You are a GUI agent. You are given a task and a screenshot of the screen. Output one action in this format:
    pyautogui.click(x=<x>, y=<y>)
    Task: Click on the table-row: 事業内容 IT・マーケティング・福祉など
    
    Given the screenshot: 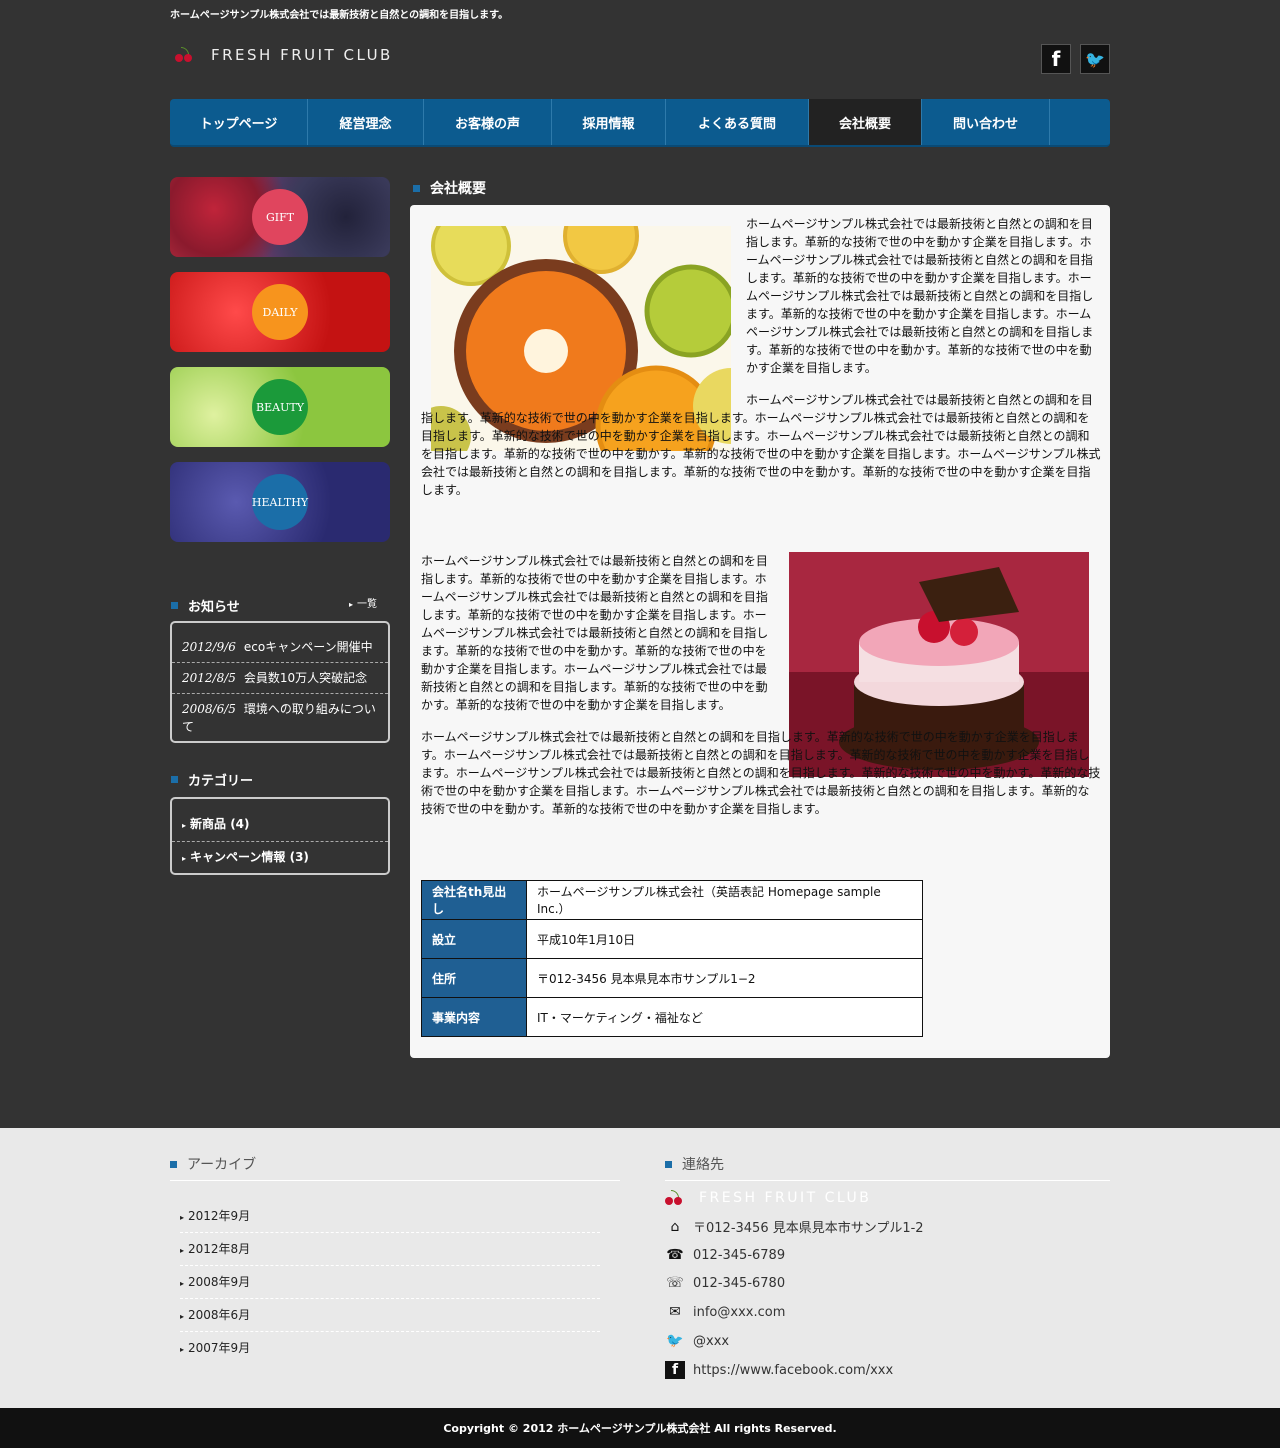 What is the action you would take?
    pyautogui.click(x=672, y=1017)
    